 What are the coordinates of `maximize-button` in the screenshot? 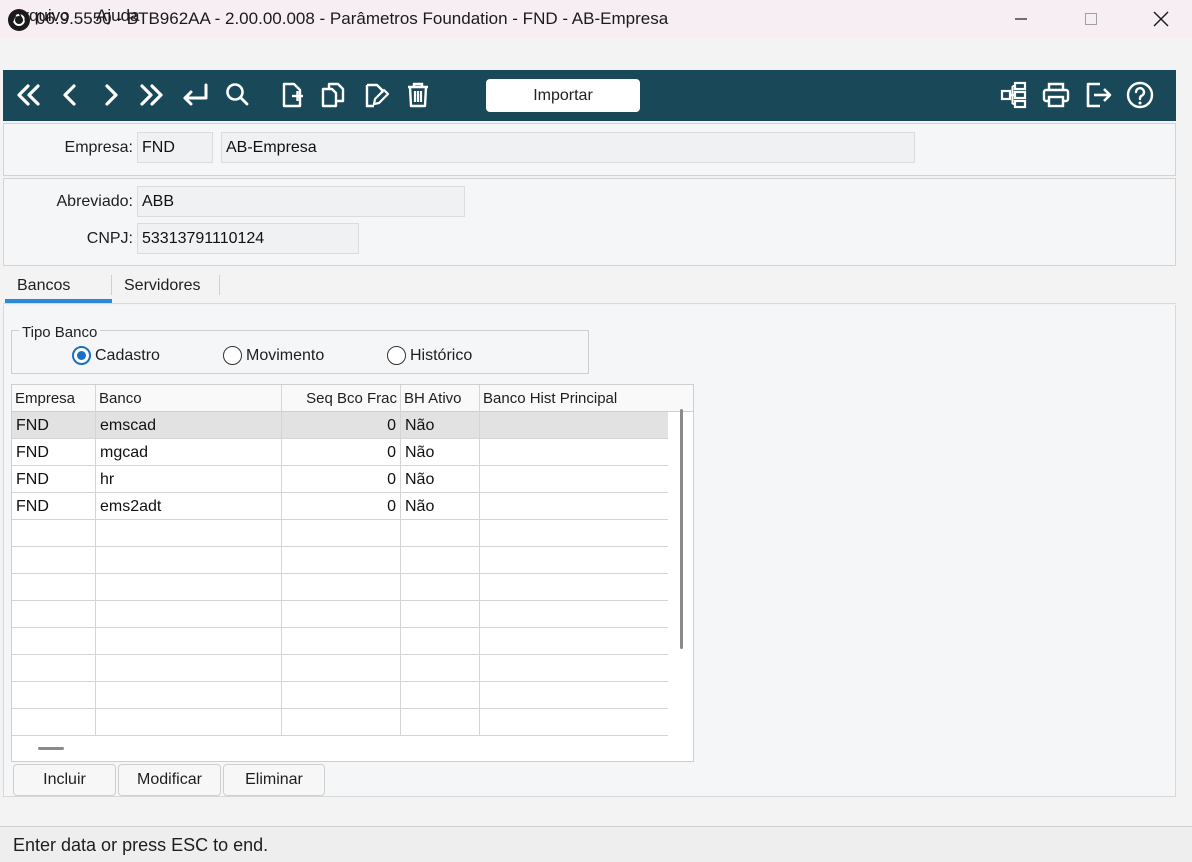 It's located at (1091, 19).